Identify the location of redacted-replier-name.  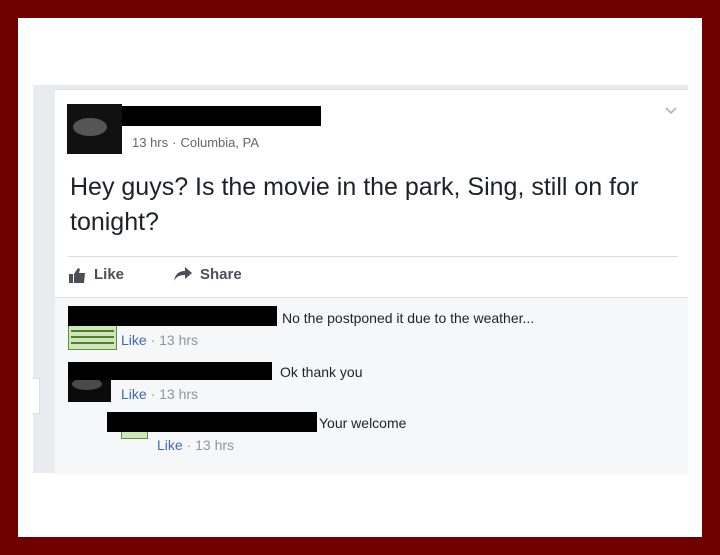
(212, 422).